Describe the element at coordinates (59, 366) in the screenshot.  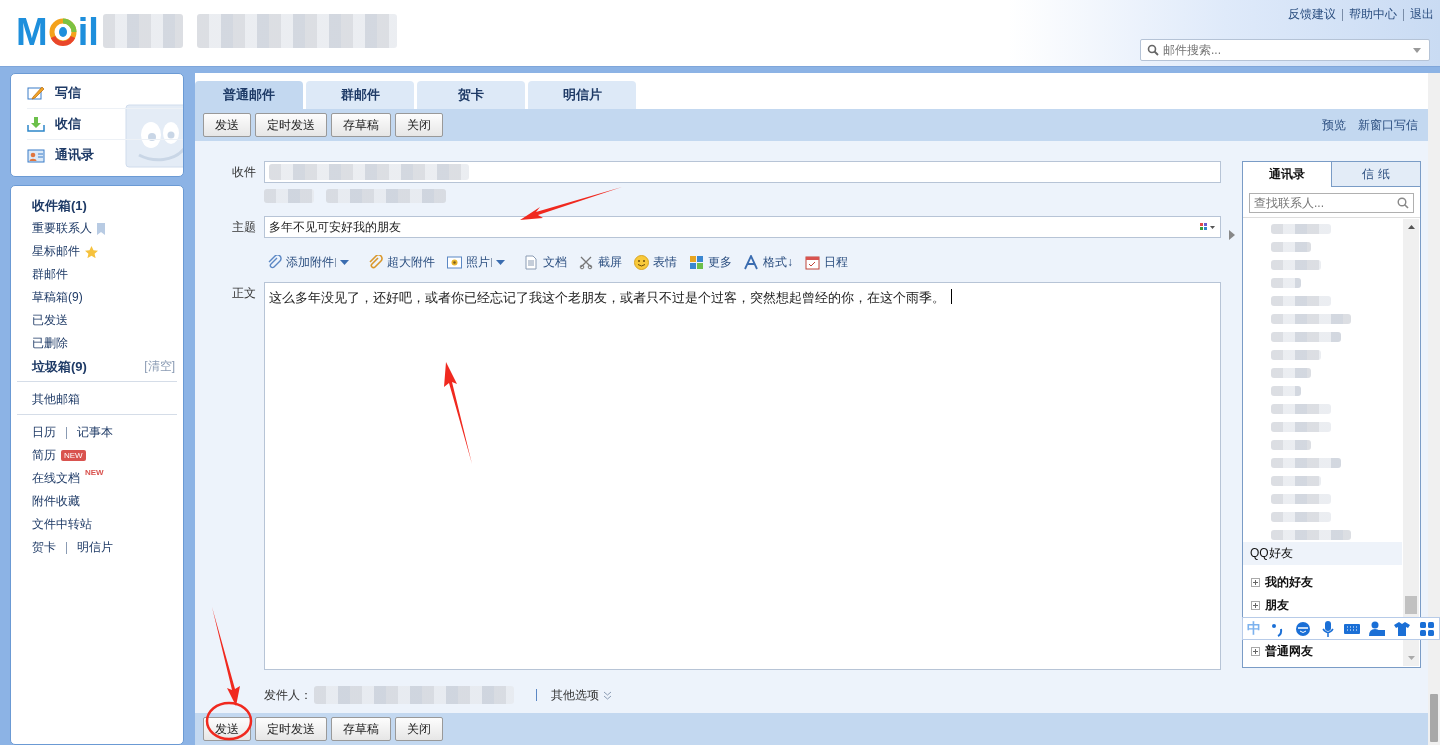
I see `folder-link: 垃圾箱(9)` at that location.